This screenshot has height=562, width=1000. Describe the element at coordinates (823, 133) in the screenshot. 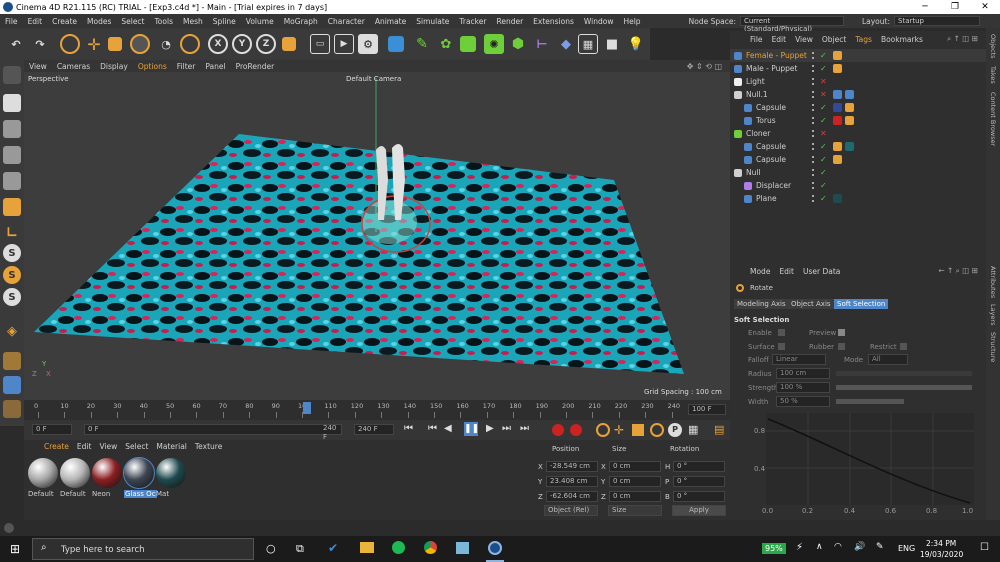

I see `enabled-toggle: ✕` at that location.